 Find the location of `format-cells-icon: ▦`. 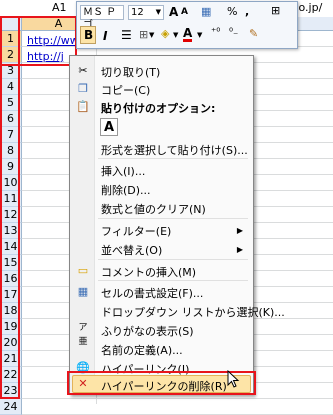

format-cells-icon: ▦ is located at coordinates (83, 291).